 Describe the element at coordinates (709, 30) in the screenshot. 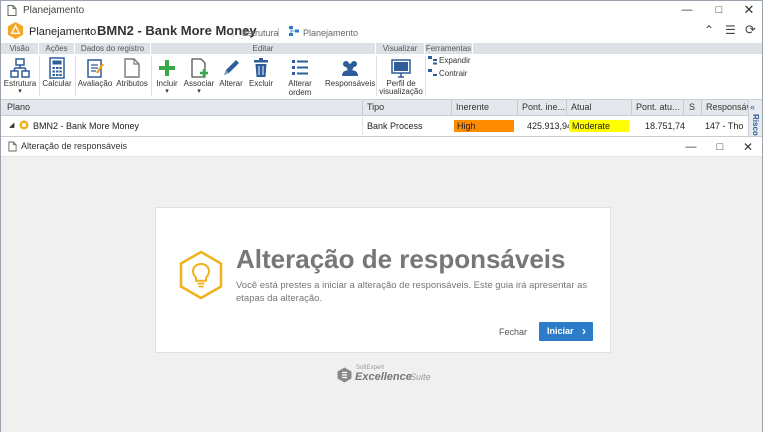

I see `collapse-up-icon: ⌃` at that location.